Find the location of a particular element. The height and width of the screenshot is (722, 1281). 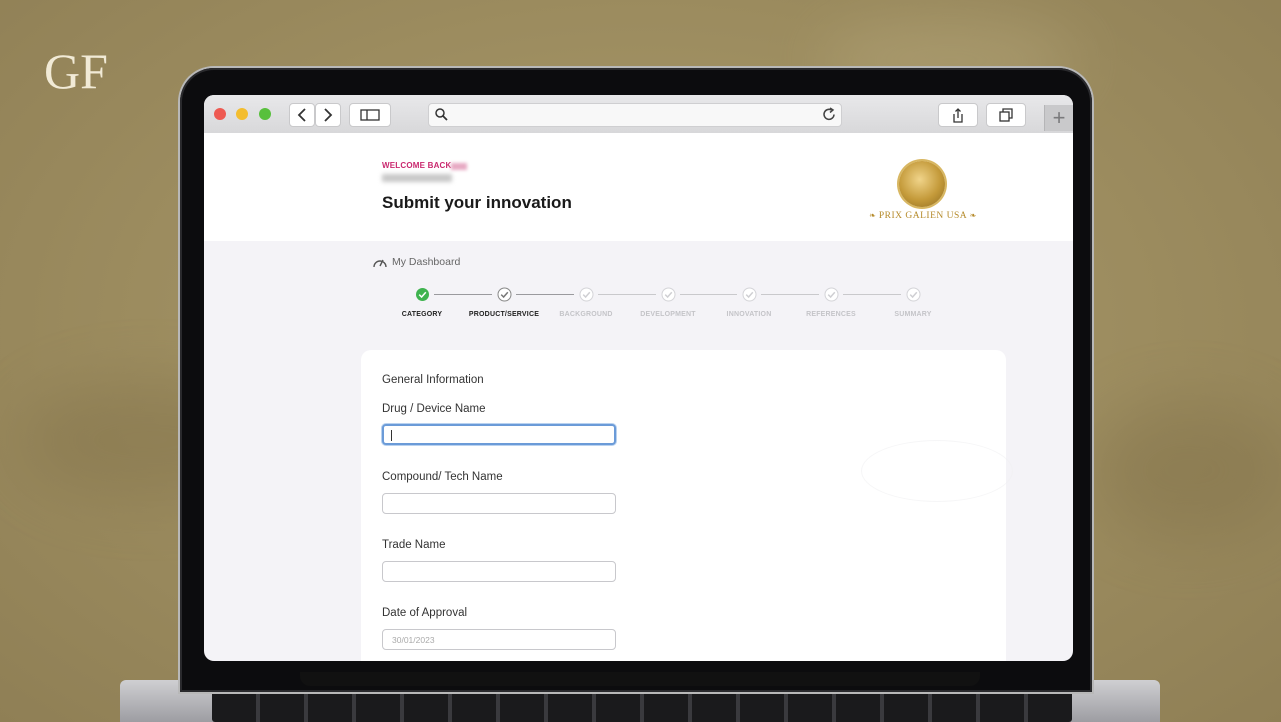

organization-name: ❧ PRIX GALIEN USA ❧ is located at coordinates (923, 216).